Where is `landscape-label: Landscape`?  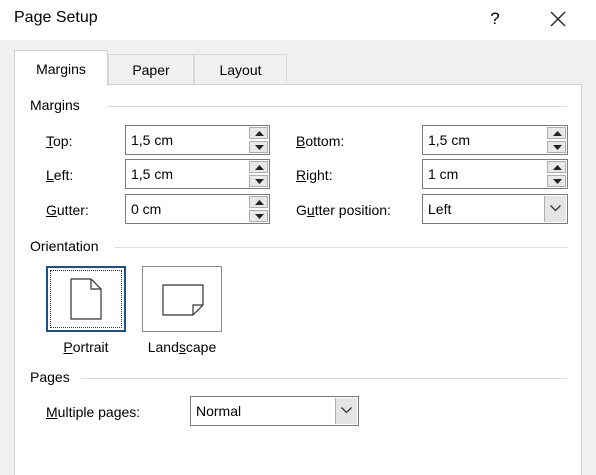
landscape-label: Landscape is located at coordinates (182, 347).